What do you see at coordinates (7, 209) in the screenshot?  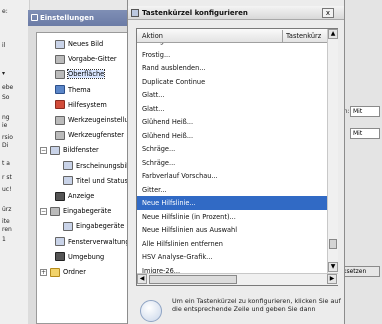 I see `left-text-fragment: ürz` at bounding box center [7, 209].